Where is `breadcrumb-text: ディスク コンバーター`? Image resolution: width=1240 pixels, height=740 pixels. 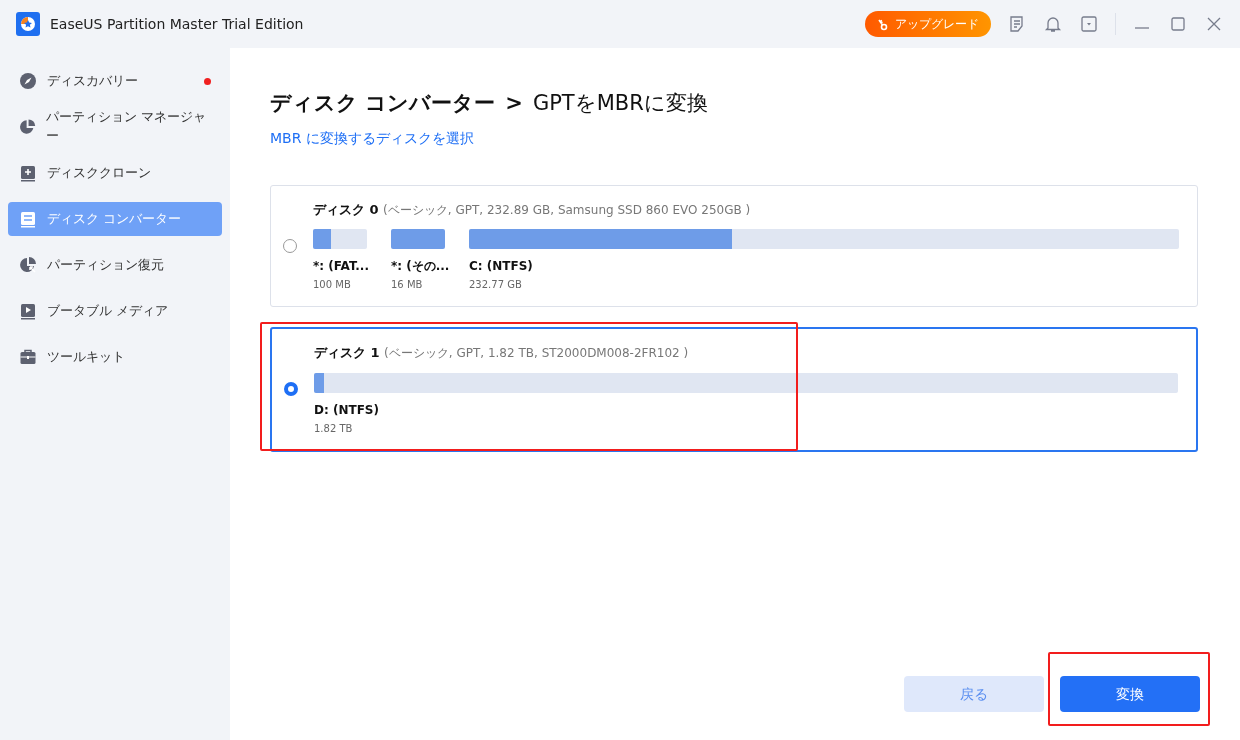 breadcrumb-text: ディスク コンバーター is located at coordinates (383, 103).